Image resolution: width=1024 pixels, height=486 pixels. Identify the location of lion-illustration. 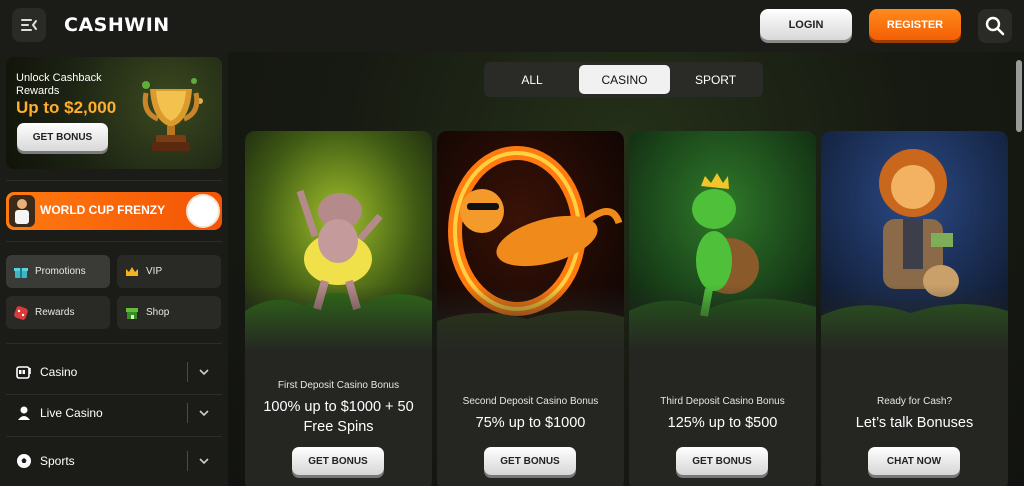
(914, 241).